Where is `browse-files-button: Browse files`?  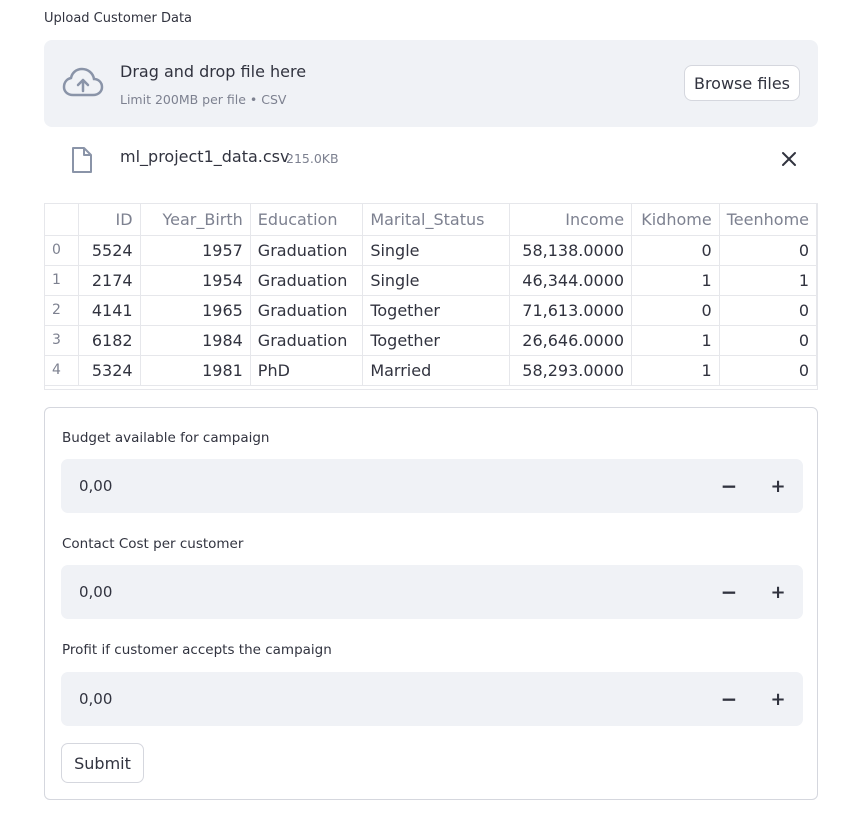 browse-files-button: Browse files is located at coordinates (742, 83).